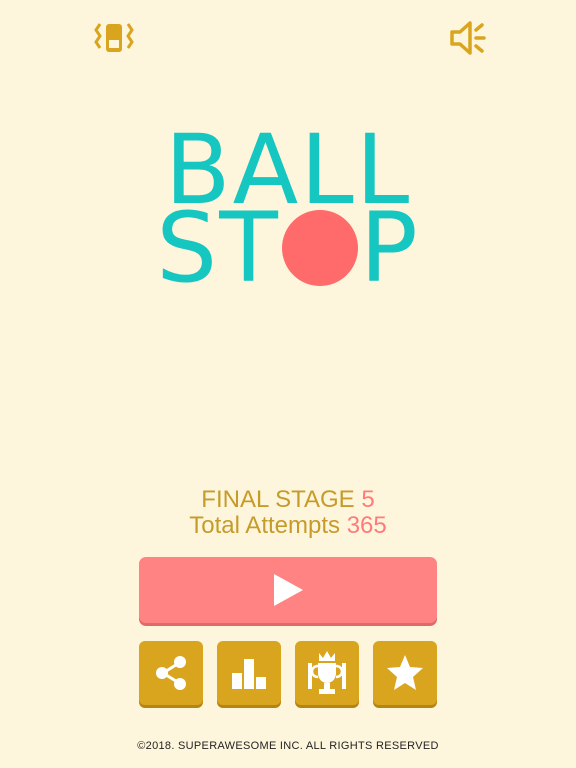  I want to click on final-stage-label: FINAL STAGE, so click(278, 499).